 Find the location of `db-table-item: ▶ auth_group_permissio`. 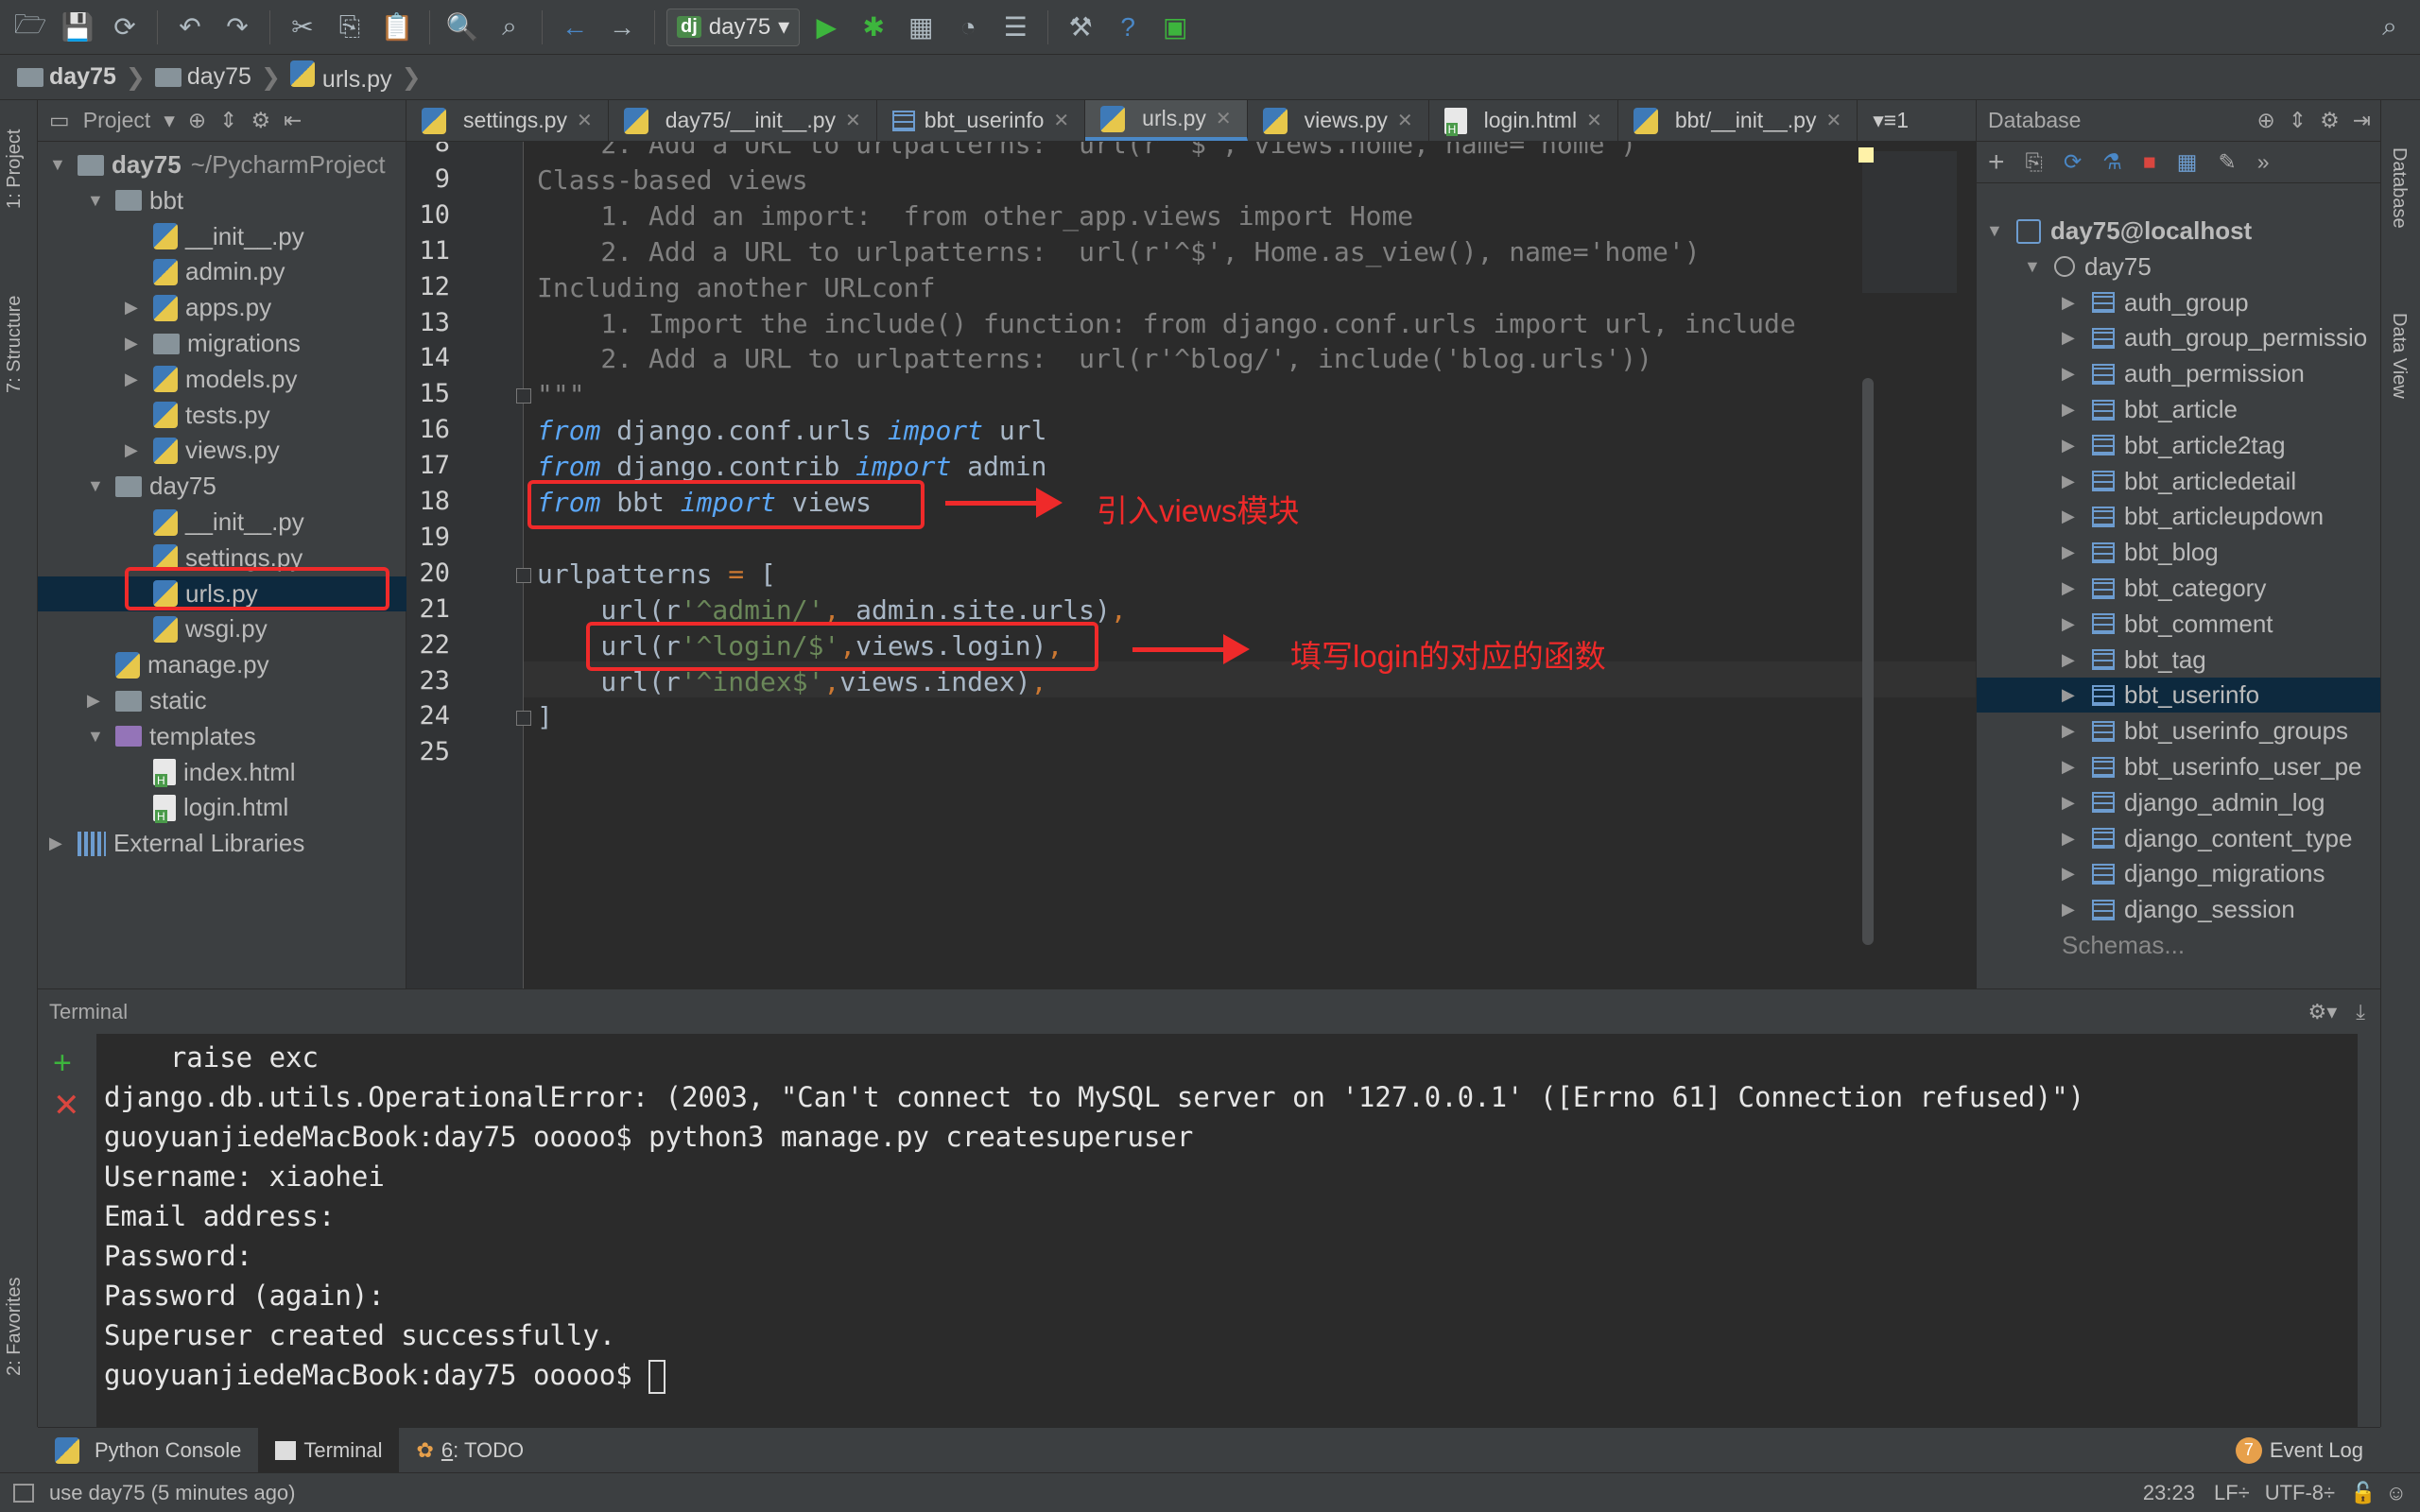

db-table-item: ▶ auth_group_permissio is located at coordinates (2172, 337).